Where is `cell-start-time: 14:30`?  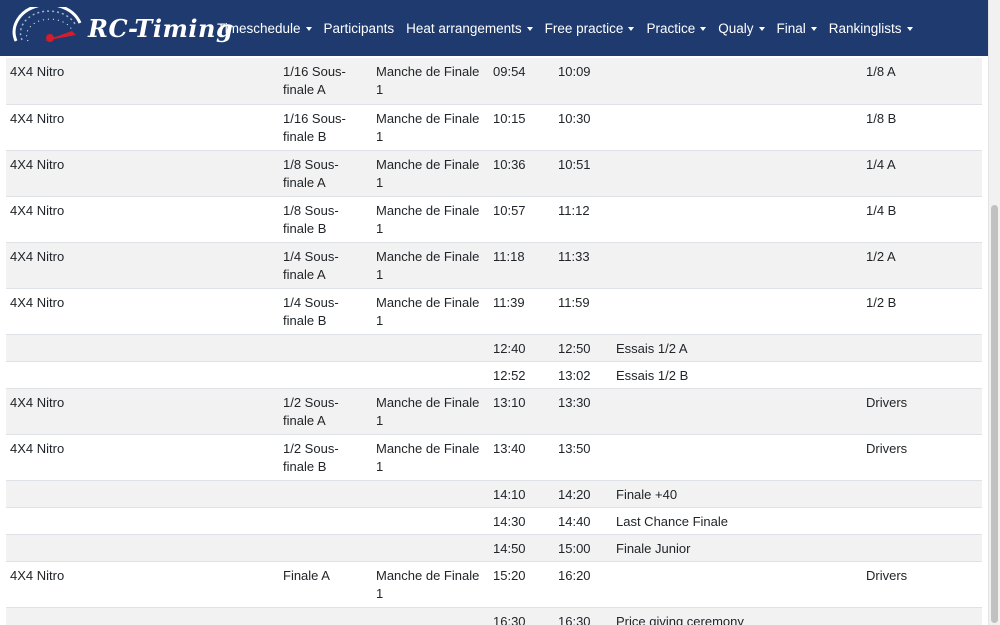 cell-start-time: 14:30 is located at coordinates (521, 520).